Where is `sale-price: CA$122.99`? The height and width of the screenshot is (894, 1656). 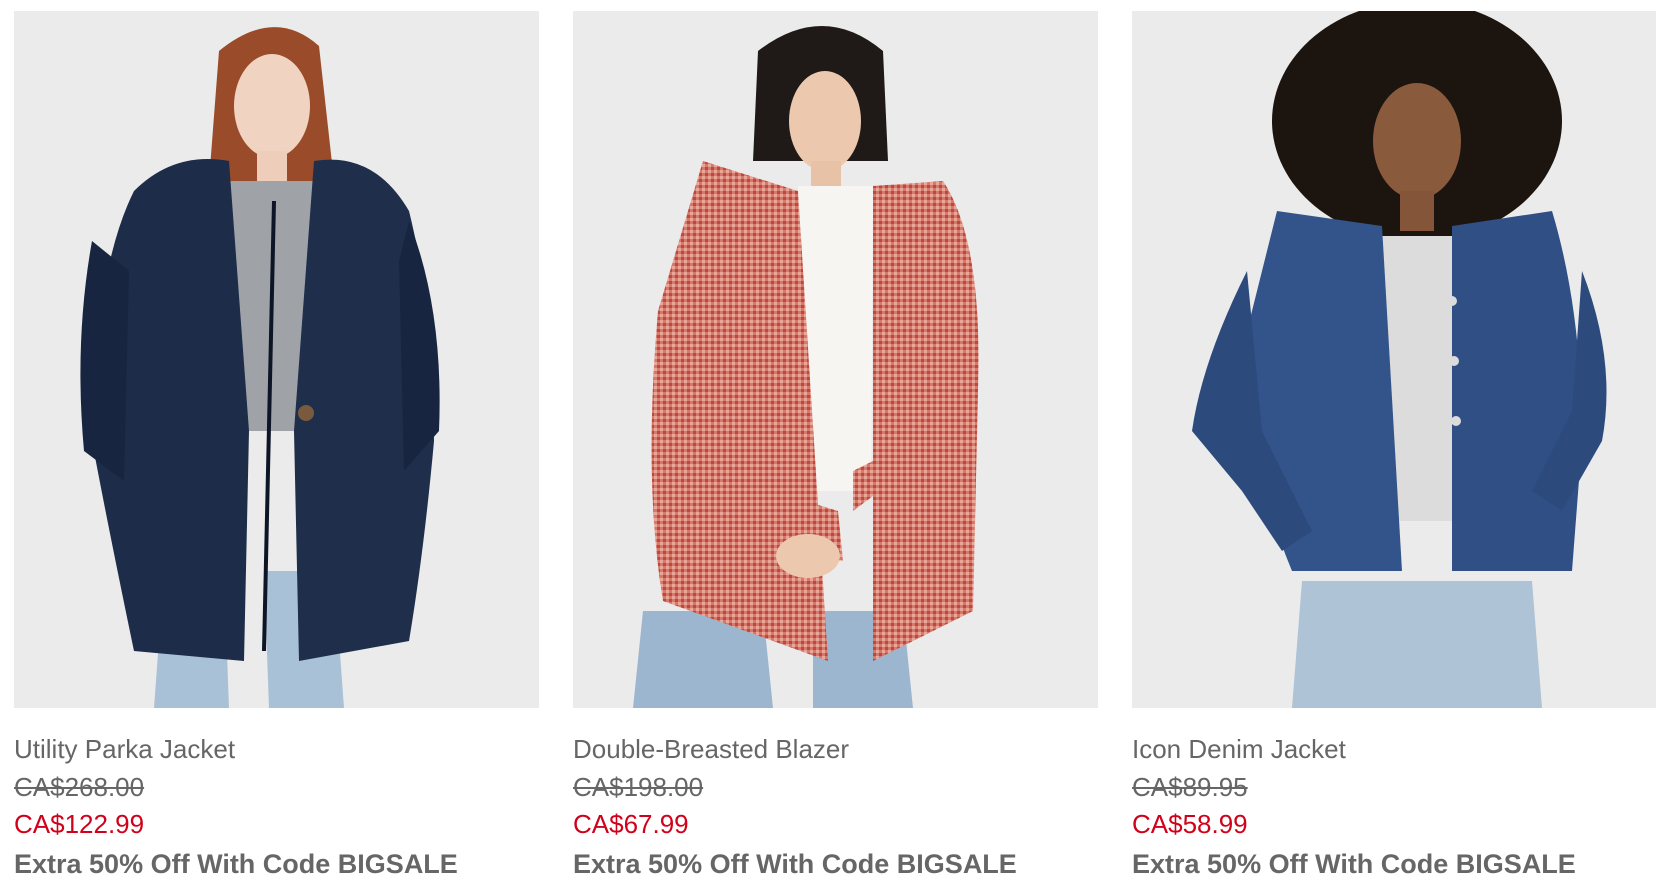 sale-price: CA$122.99 is located at coordinates (79, 824).